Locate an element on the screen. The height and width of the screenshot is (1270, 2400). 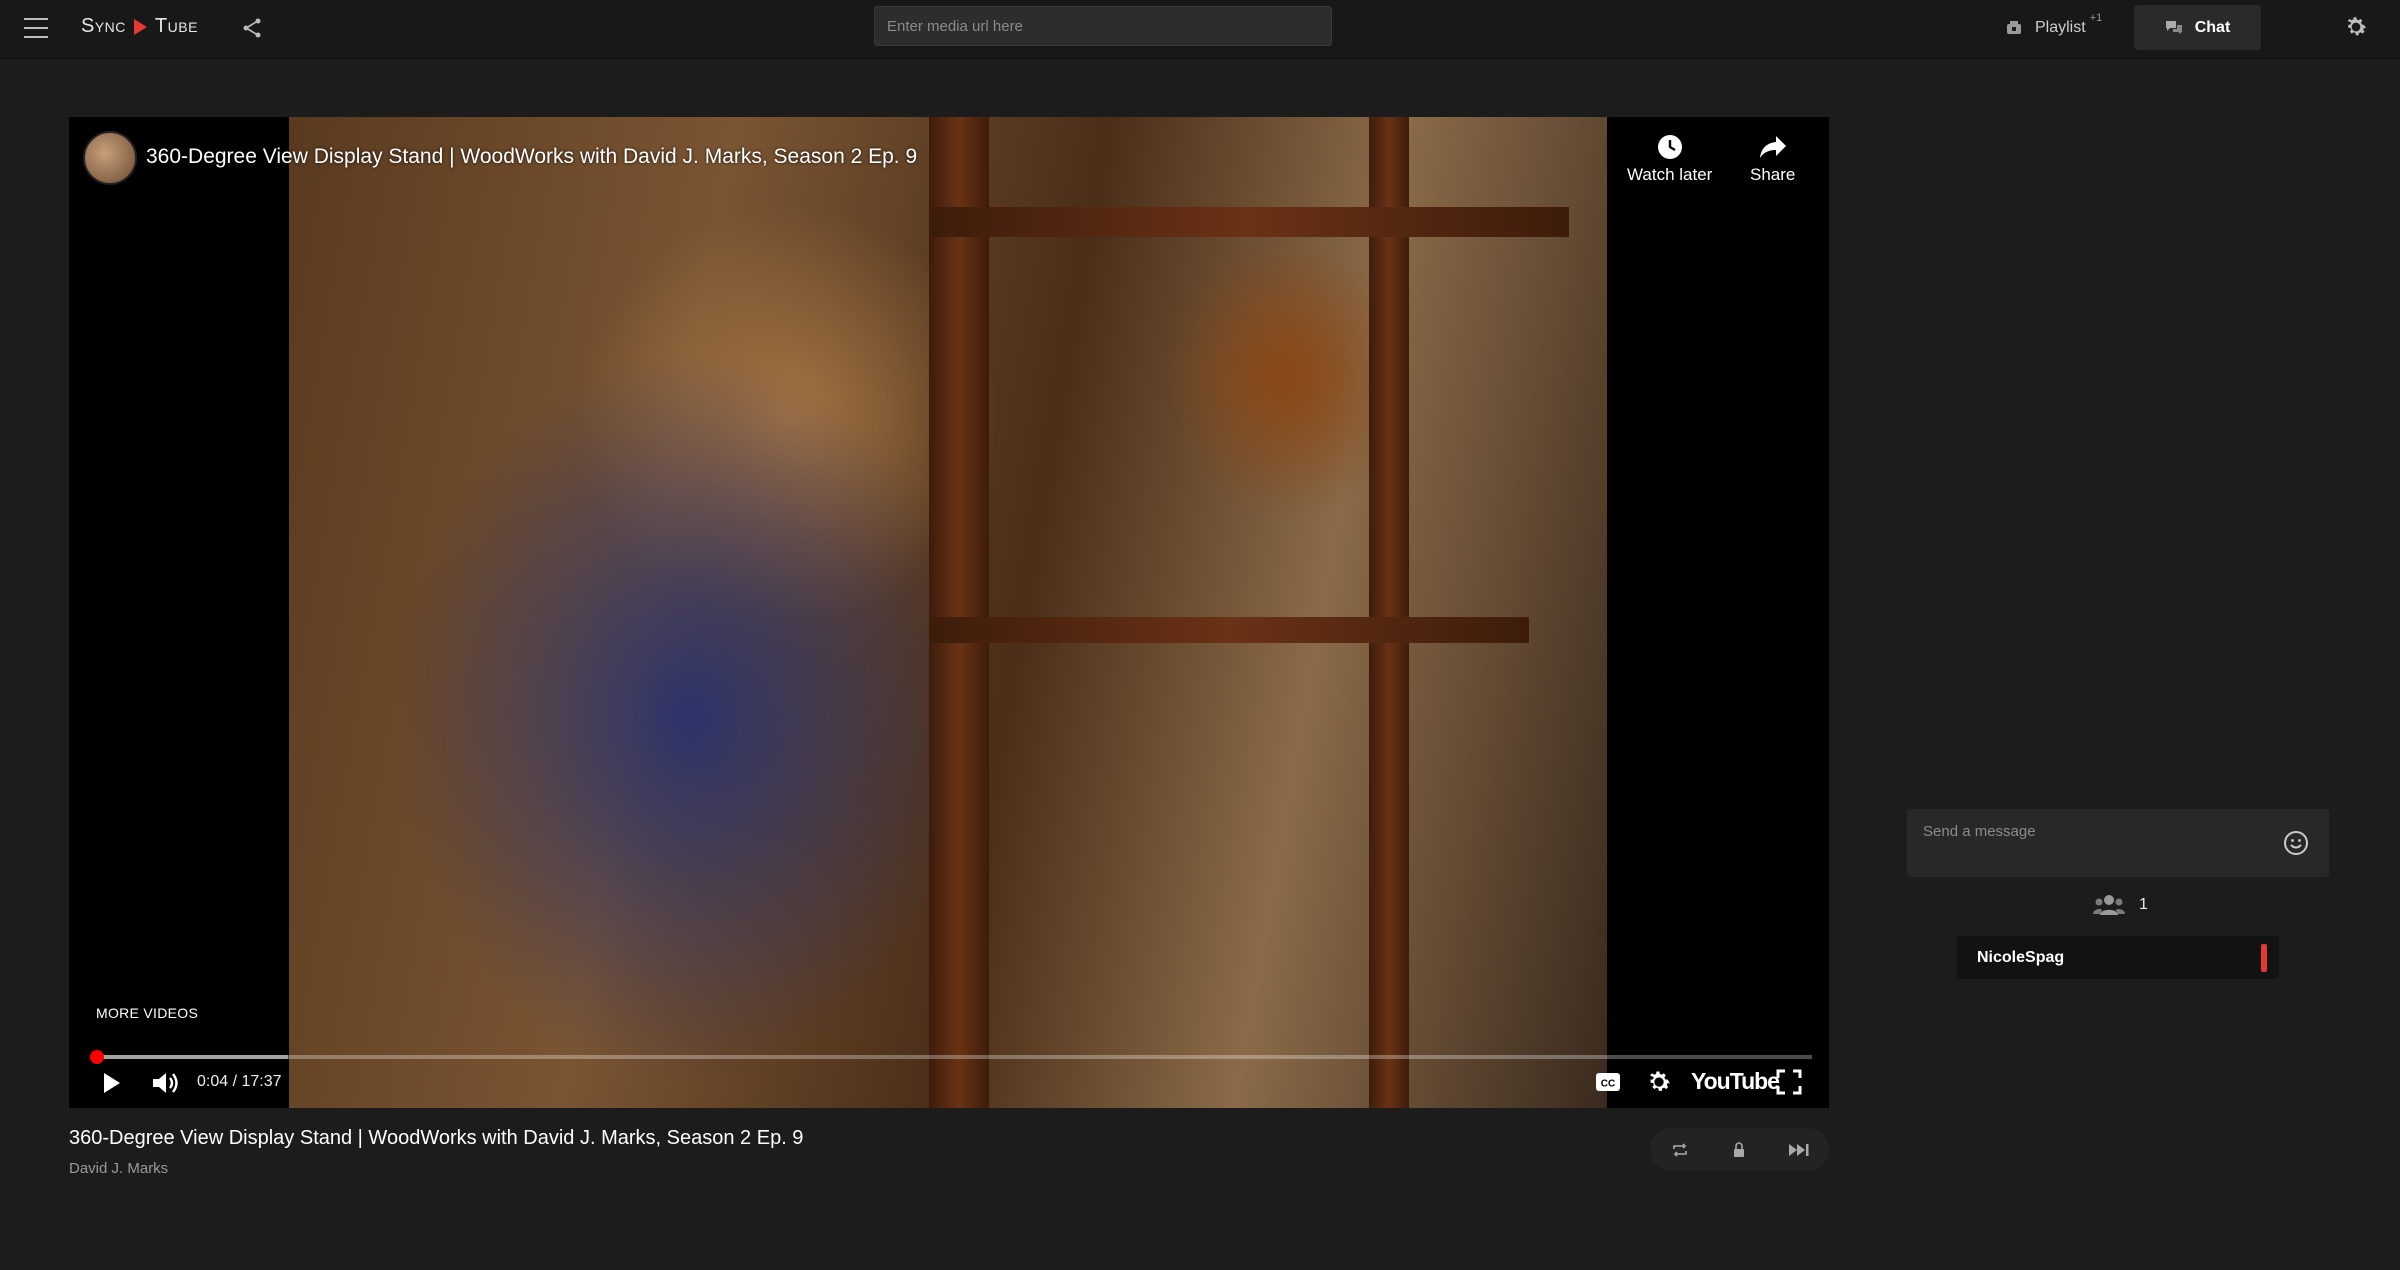
skip-next-button is located at coordinates (1799, 1150).